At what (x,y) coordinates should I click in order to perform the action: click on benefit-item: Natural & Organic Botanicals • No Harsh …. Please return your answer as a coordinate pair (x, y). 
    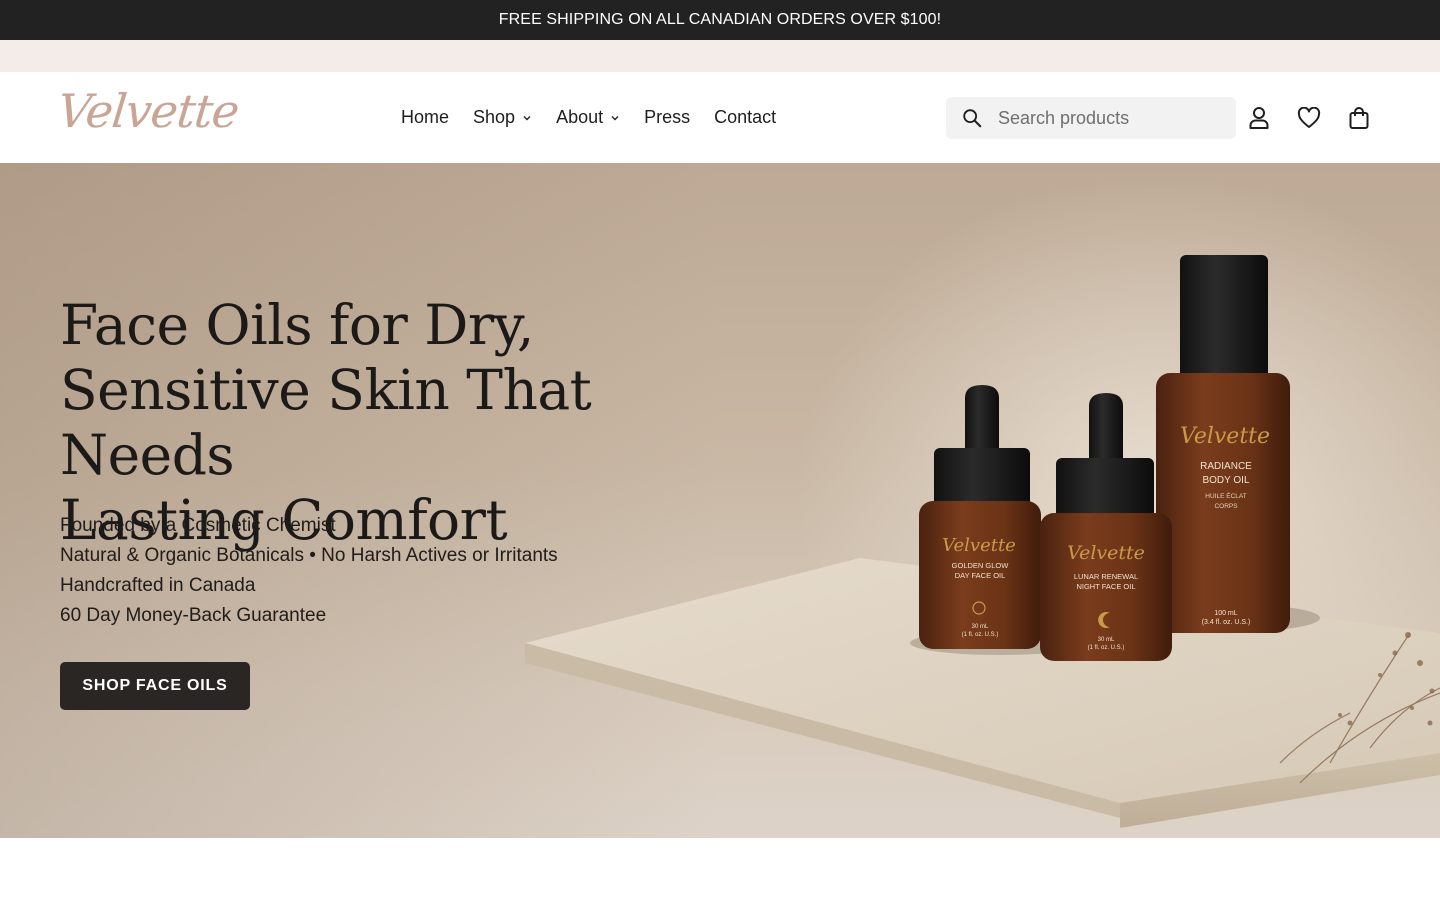
    Looking at the image, I should click on (309, 555).